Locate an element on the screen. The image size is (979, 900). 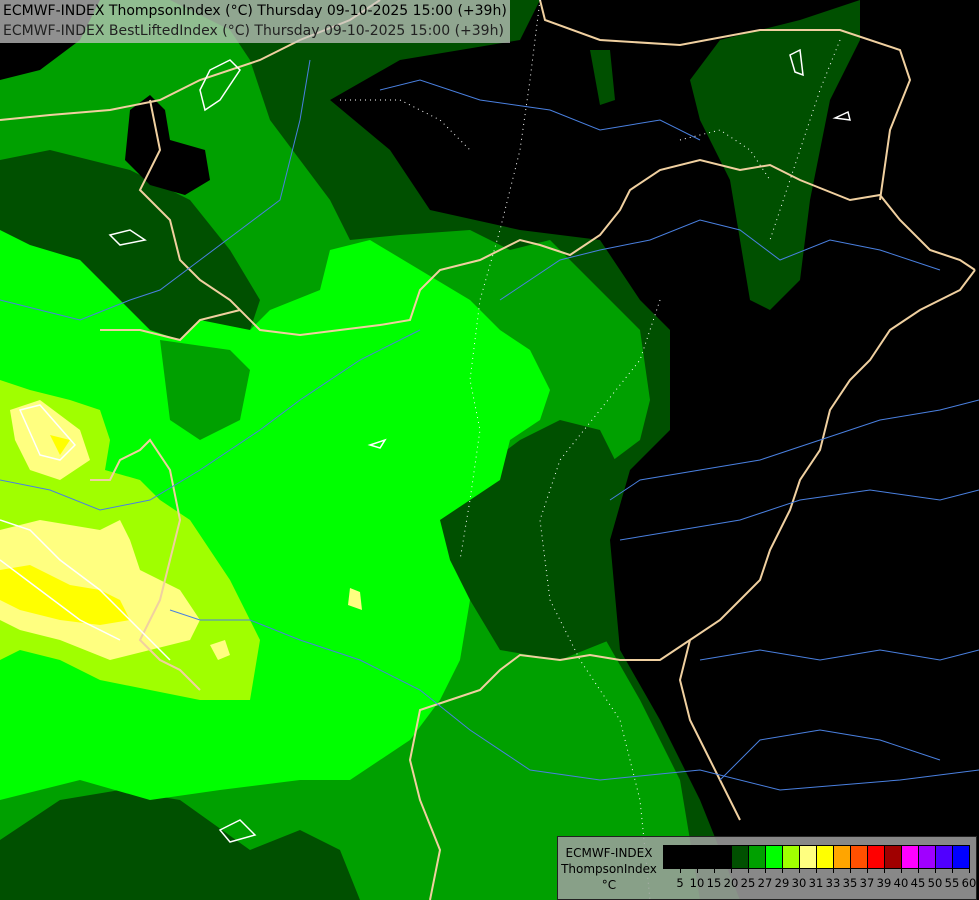
legend-tick-label: 33 is located at coordinates (833, 883).